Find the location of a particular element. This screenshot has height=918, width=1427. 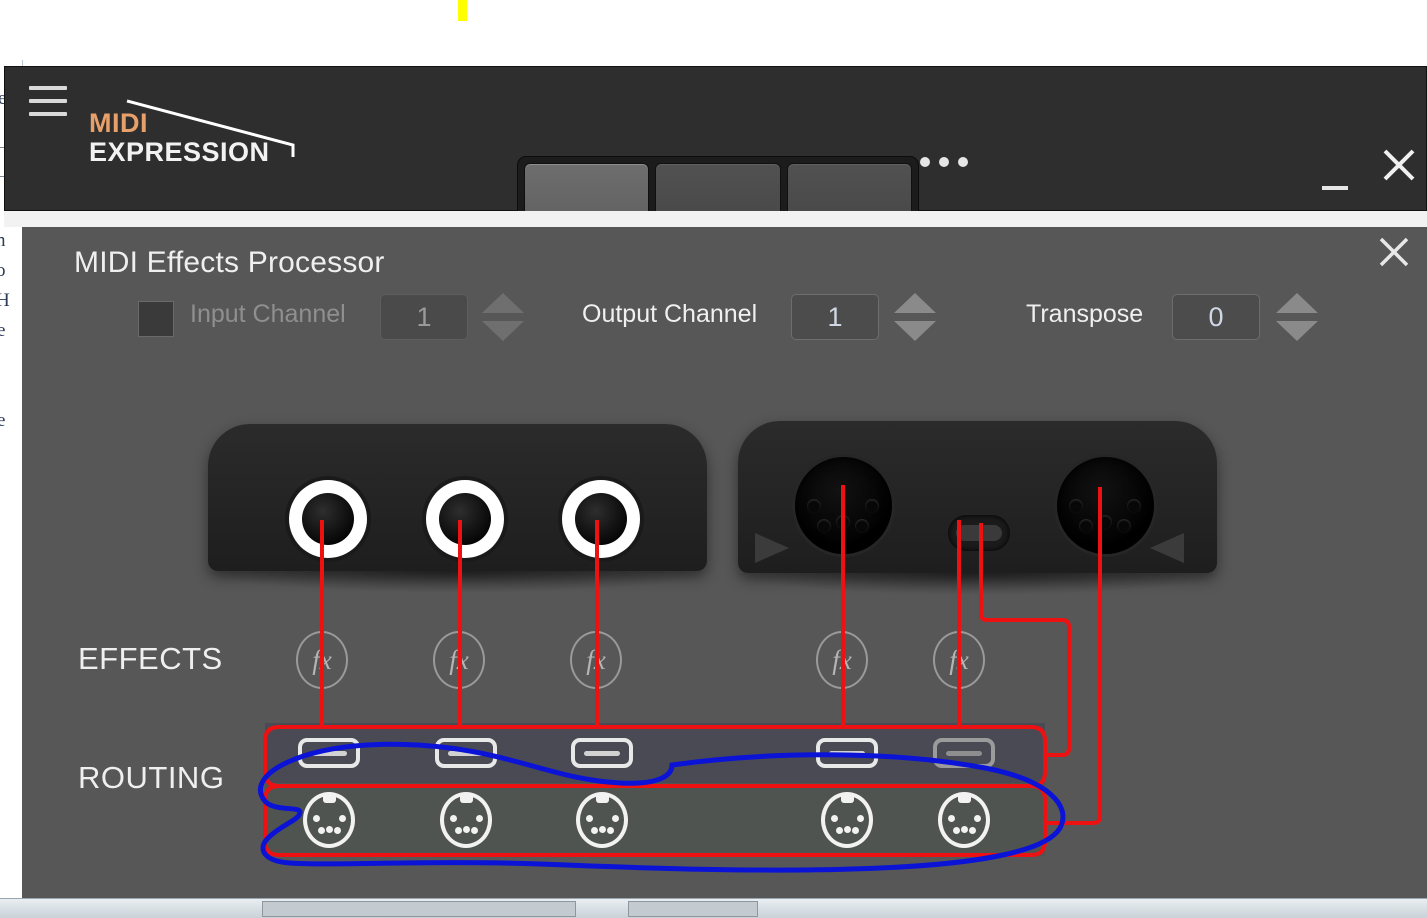

transpose-label: Transpose is located at coordinates (1085, 314).